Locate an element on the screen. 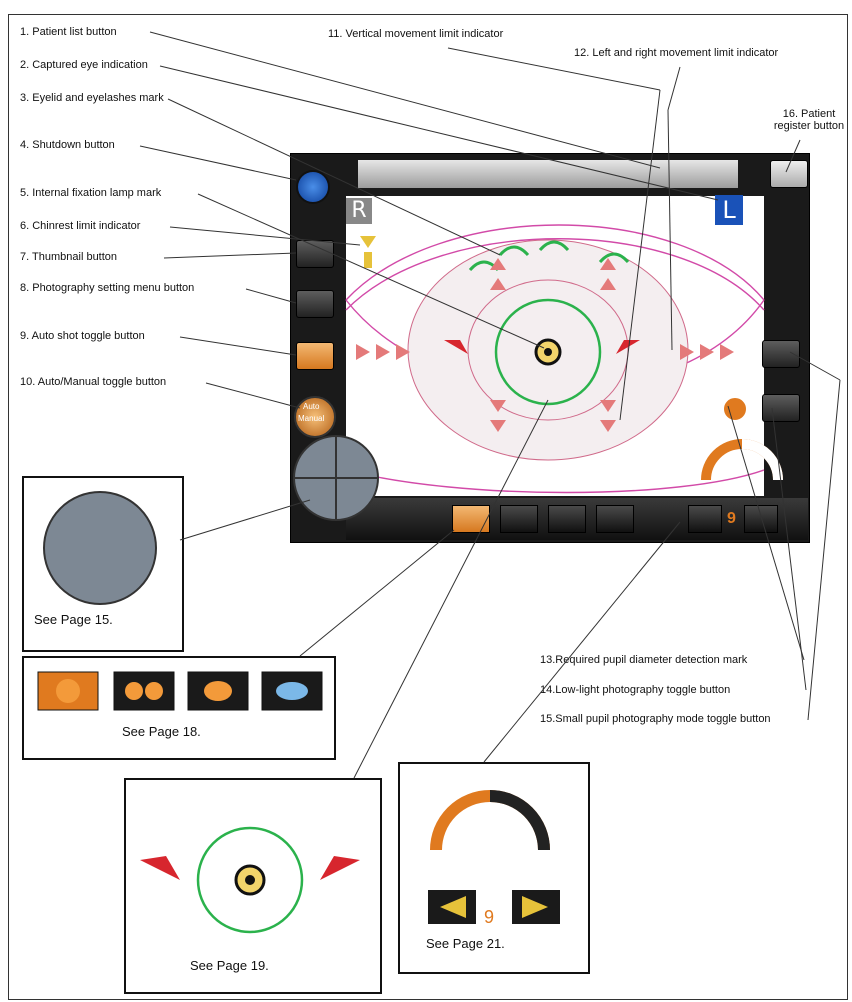 The image size is (852, 1002). pupil-gauge is located at coordinates (742, 460).